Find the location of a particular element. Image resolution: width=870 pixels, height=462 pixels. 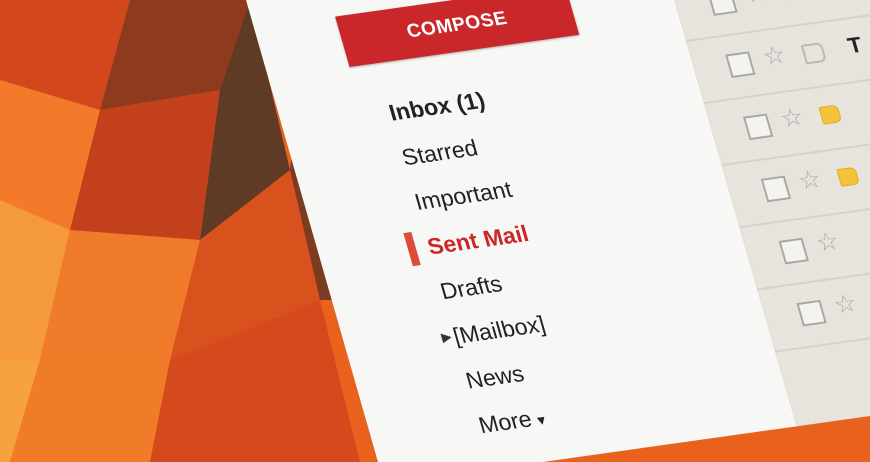

nav-item-inbox: Inbox (1) is located at coordinates (437, 107).